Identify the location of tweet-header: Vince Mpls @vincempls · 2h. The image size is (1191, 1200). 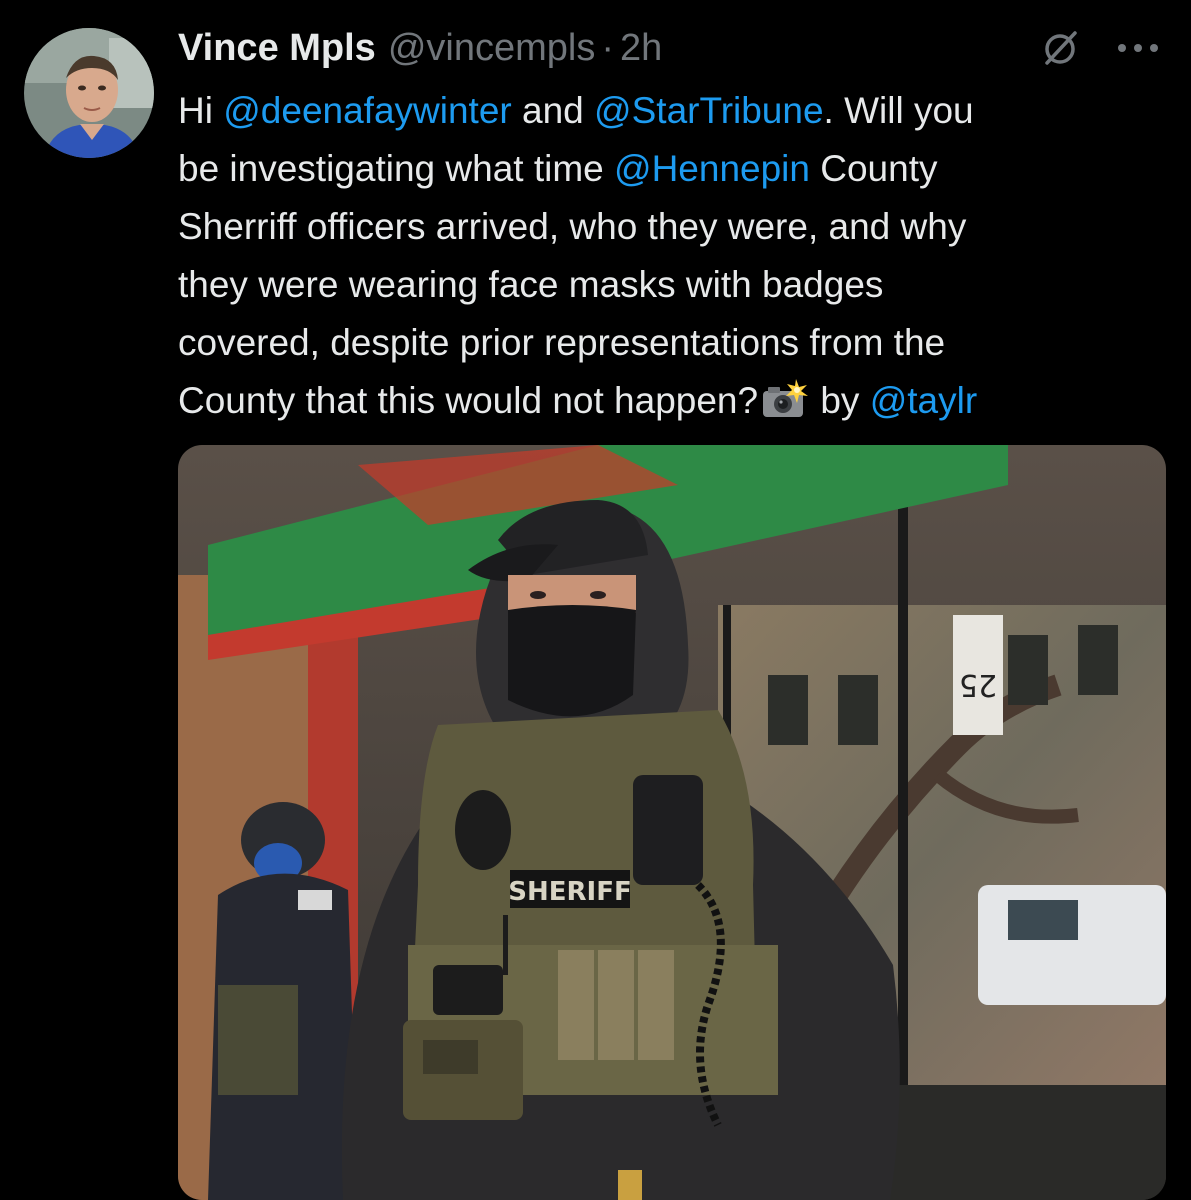
(420, 48).